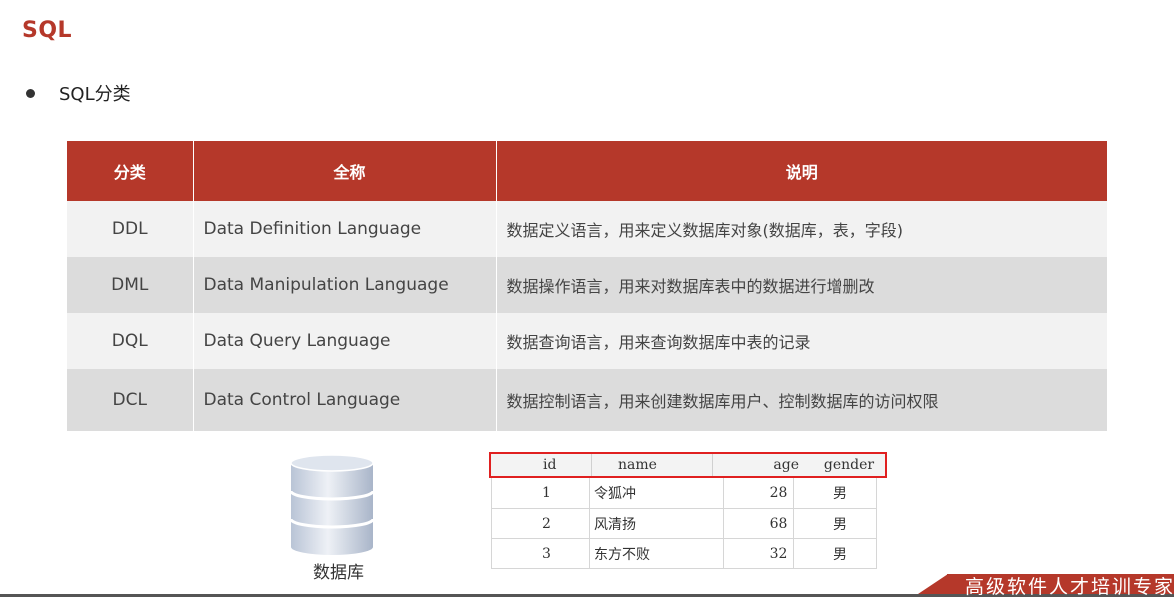 Image resolution: width=1174 pixels, height=597 pixels. What do you see at coordinates (541, 553) in the screenshot?
I see `sample-cell-id: 3` at bounding box center [541, 553].